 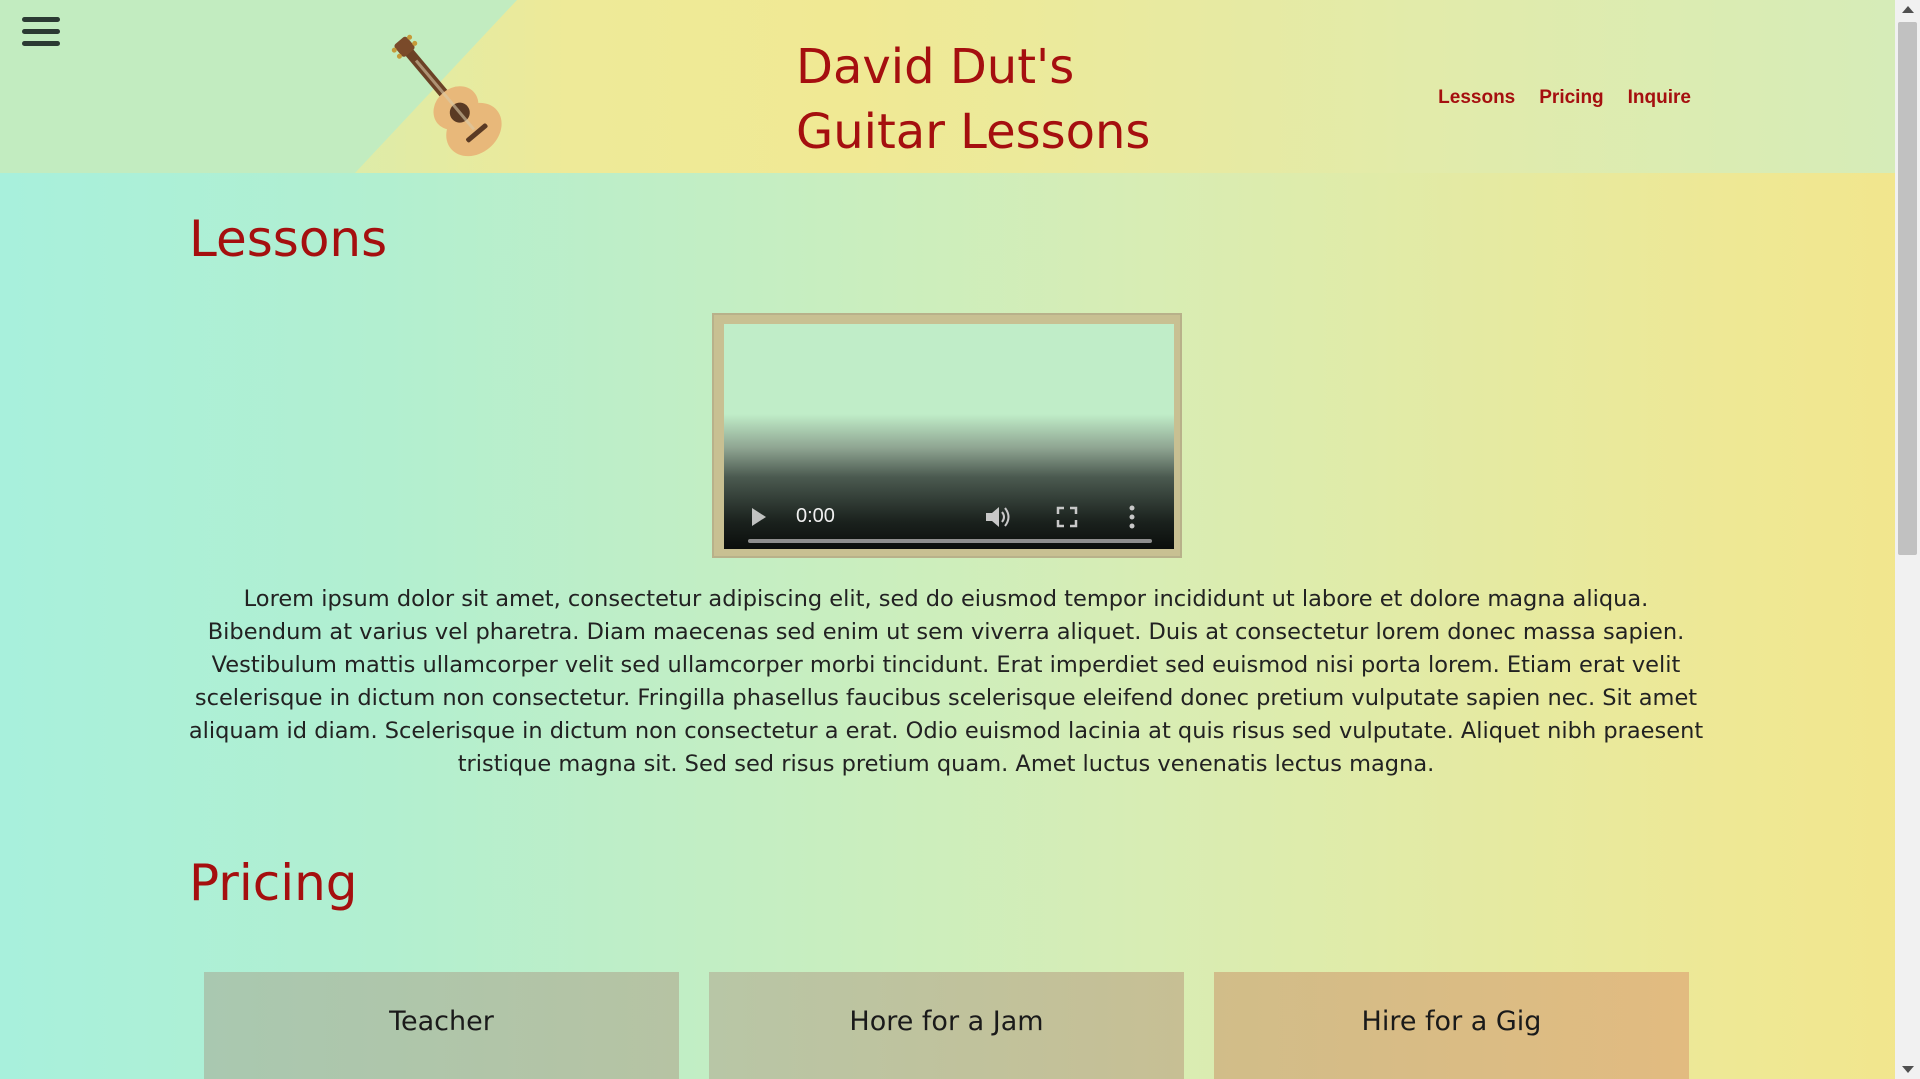 I want to click on pricing-card-title: Hire for a Gig, so click(x=1451, y=1021).